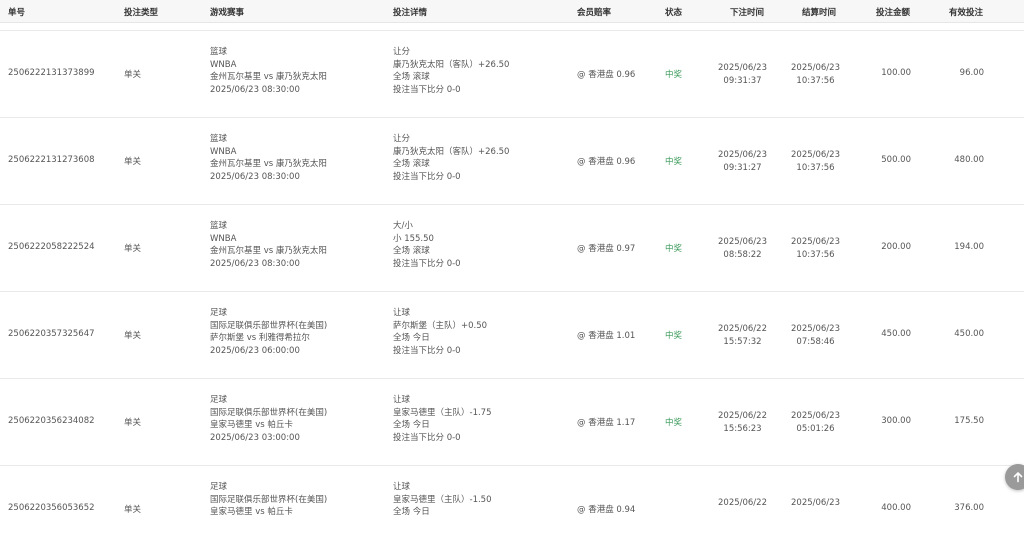 Image resolution: width=1024 pixels, height=552 pixels. Describe the element at coordinates (893, 13) in the screenshot. I see `col-amount: 投注金额` at that location.